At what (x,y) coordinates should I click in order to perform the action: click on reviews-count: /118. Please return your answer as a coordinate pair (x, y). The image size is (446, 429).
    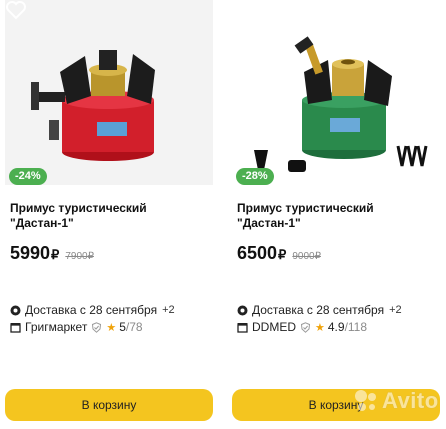
    Looking at the image, I should click on (356, 327).